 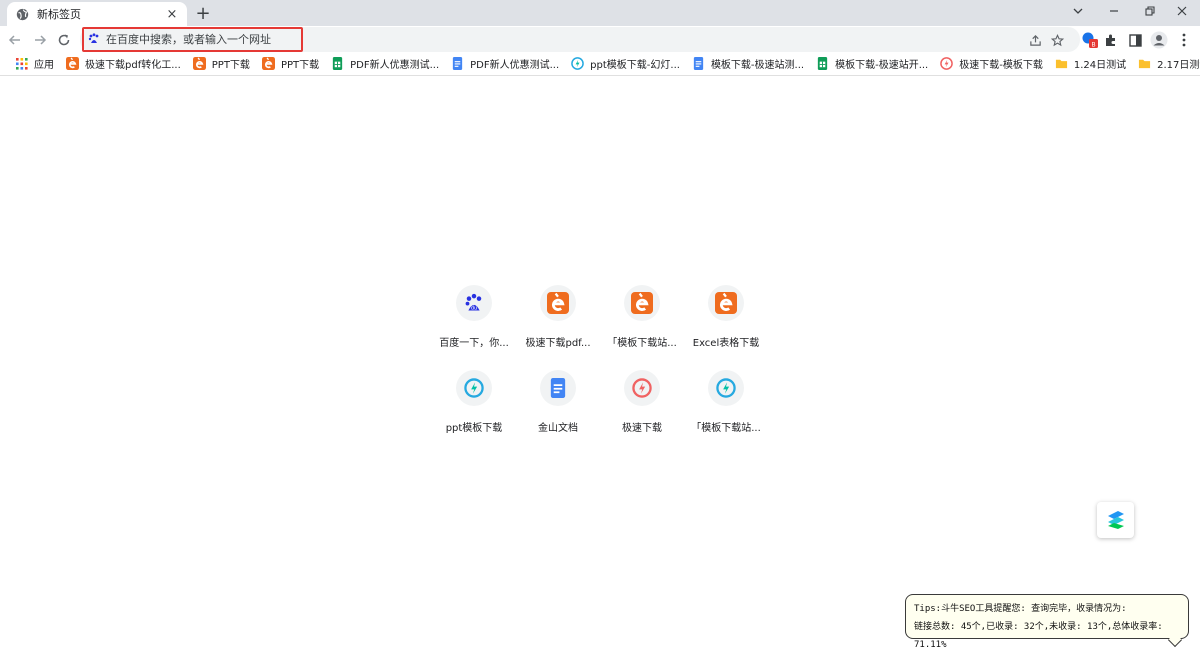 I want to click on tab-new-tab: 新标签页 ×, so click(x=97, y=14).